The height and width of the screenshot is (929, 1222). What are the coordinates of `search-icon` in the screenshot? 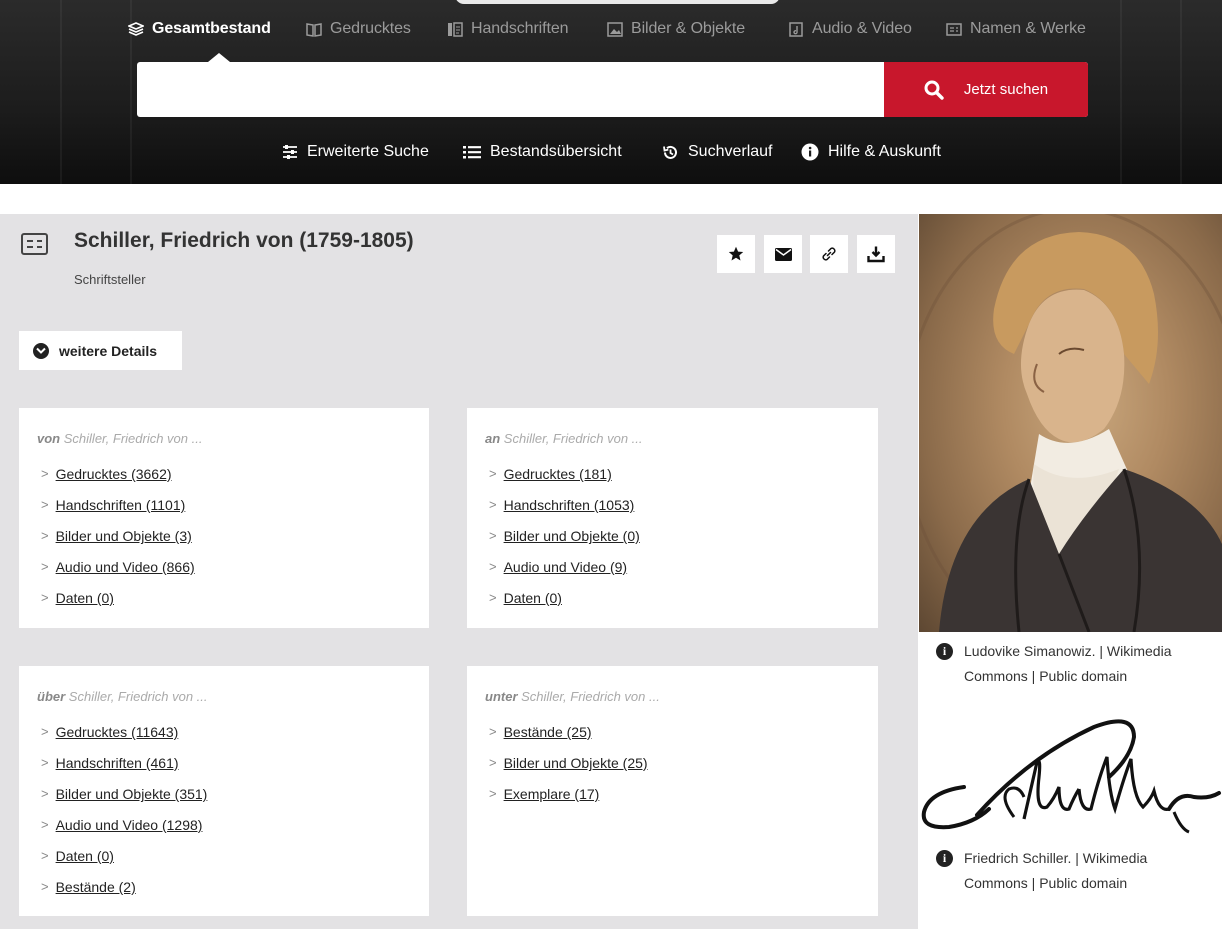 It's located at (934, 90).